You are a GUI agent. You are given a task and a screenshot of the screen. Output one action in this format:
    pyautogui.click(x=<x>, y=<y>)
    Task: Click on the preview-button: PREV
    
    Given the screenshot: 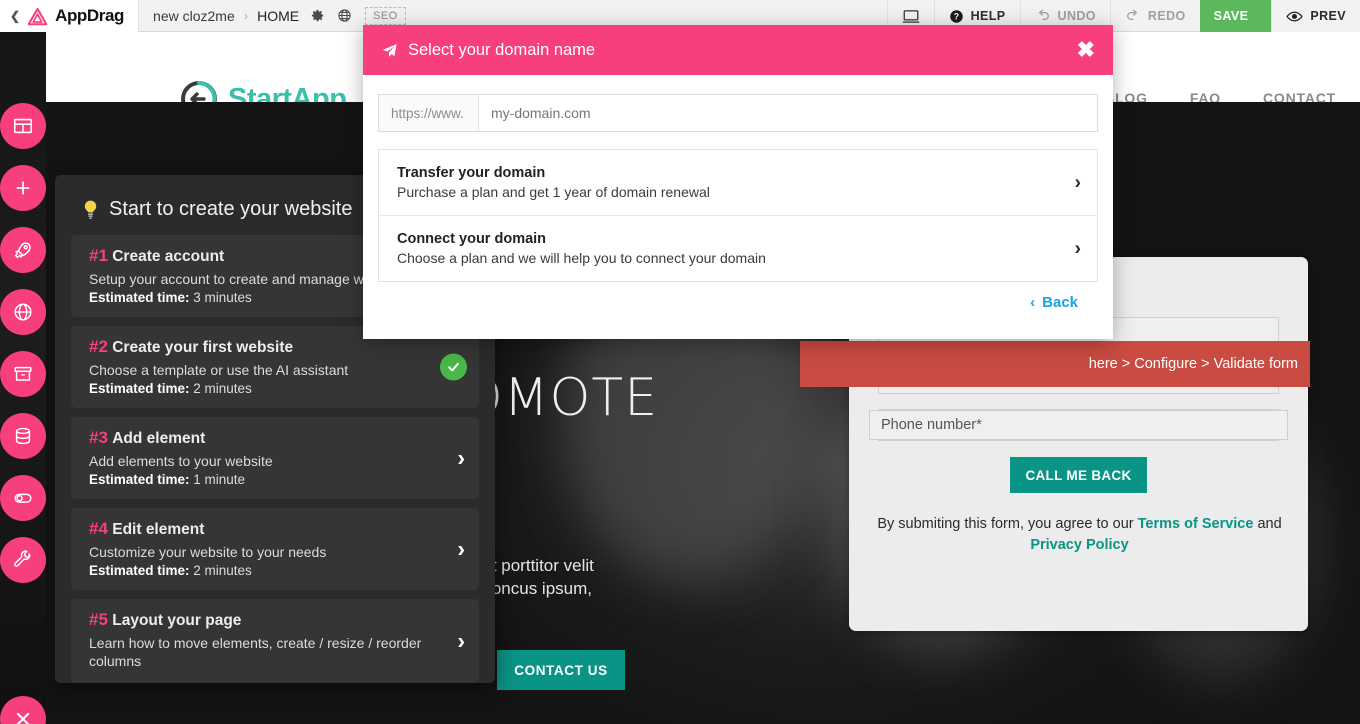 What is the action you would take?
    pyautogui.click(x=1315, y=16)
    